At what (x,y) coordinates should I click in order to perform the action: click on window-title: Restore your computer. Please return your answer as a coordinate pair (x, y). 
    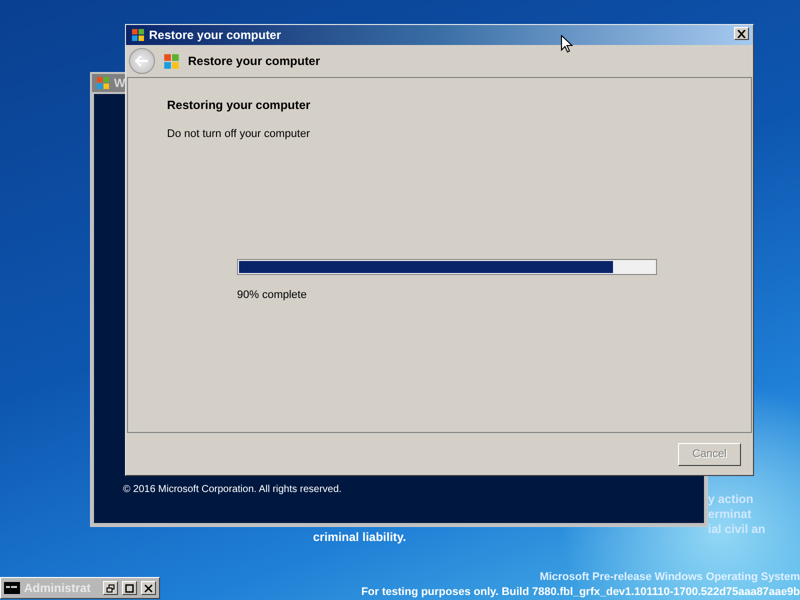
    Looking at the image, I should click on (215, 35).